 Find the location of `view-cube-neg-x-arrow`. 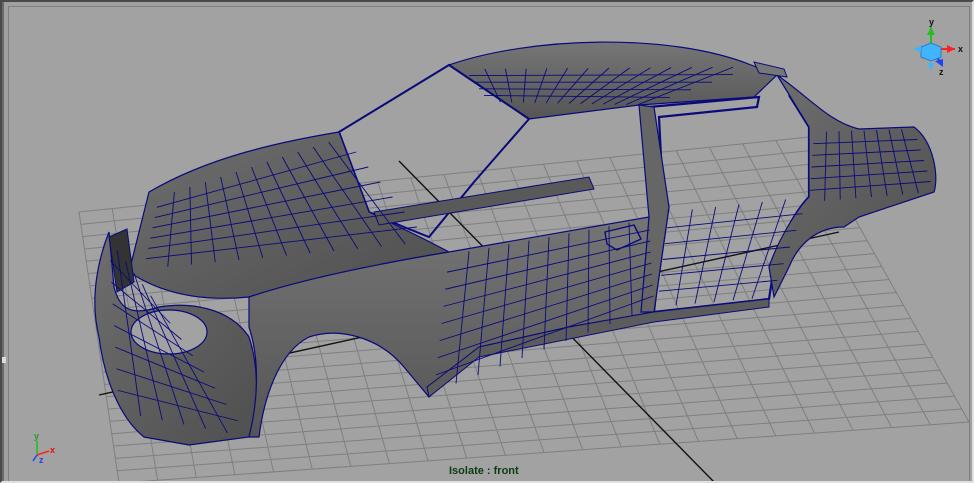

view-cube-neg-x-arrow is located at coordinates (917, 49).